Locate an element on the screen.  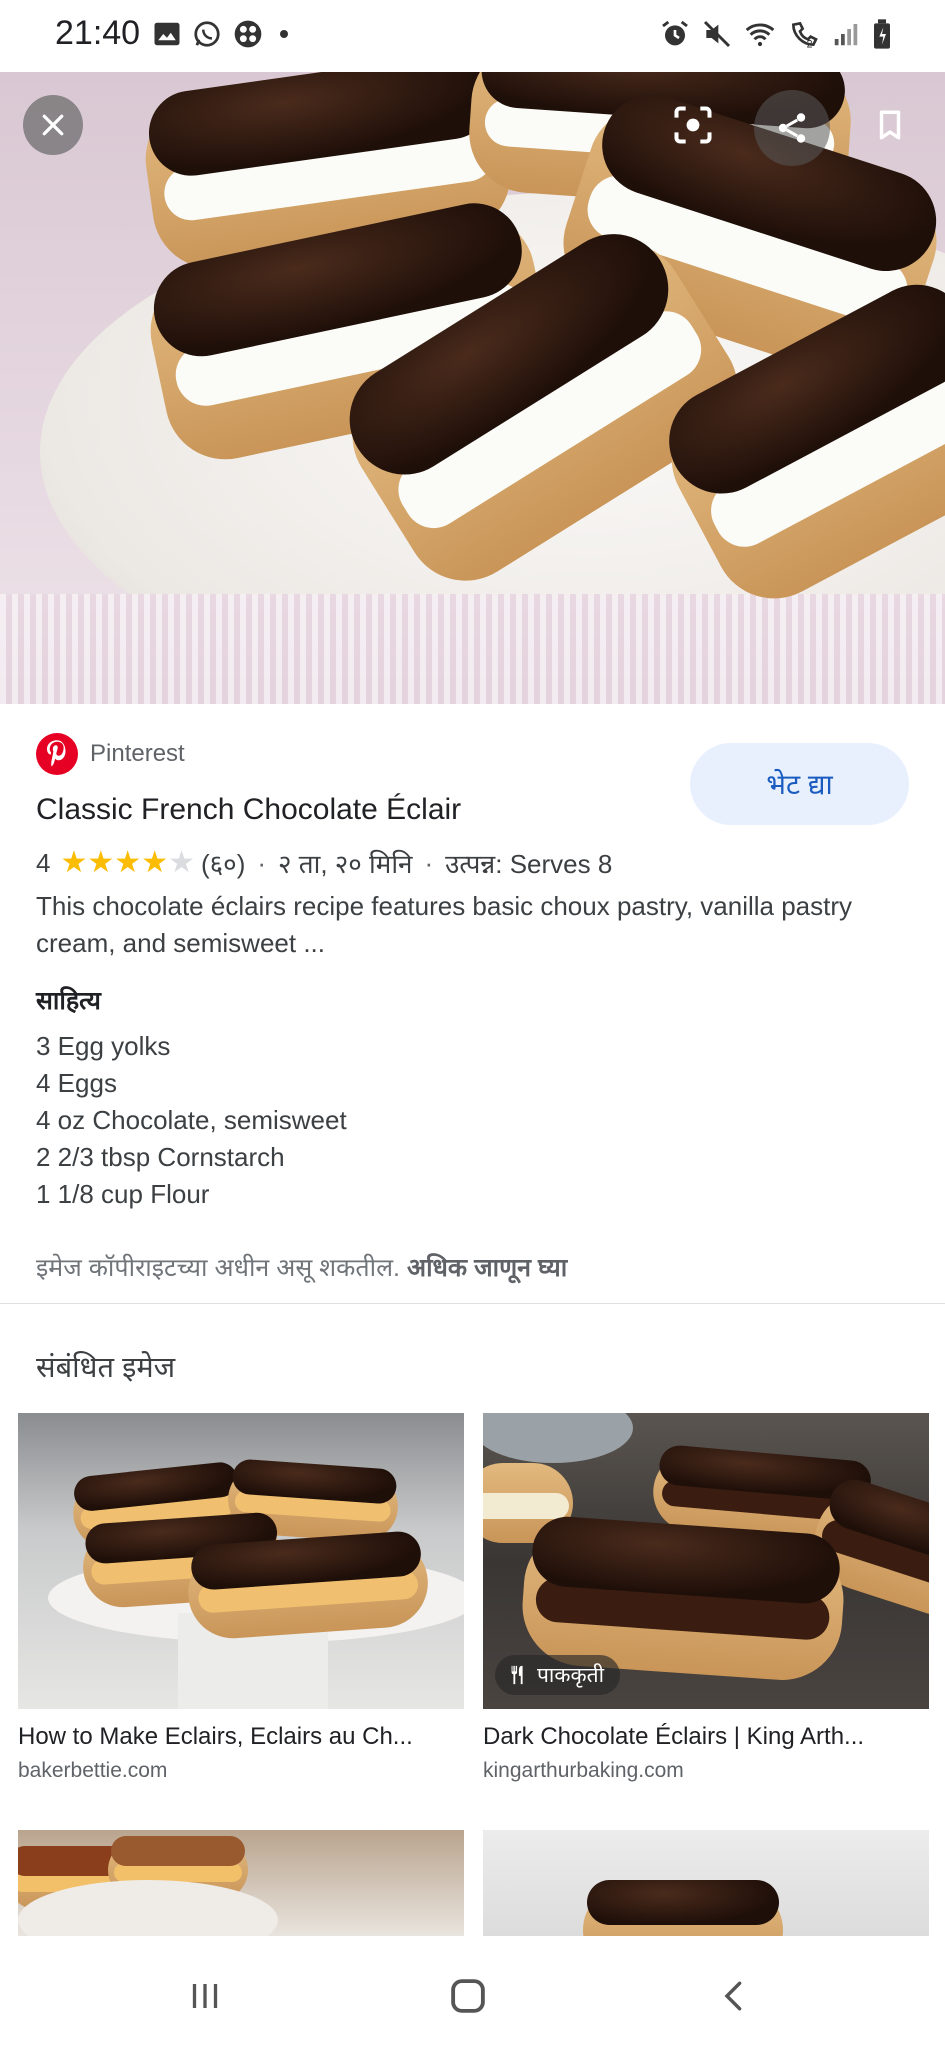
navigation-bar is located at coordinates (472, 1992).